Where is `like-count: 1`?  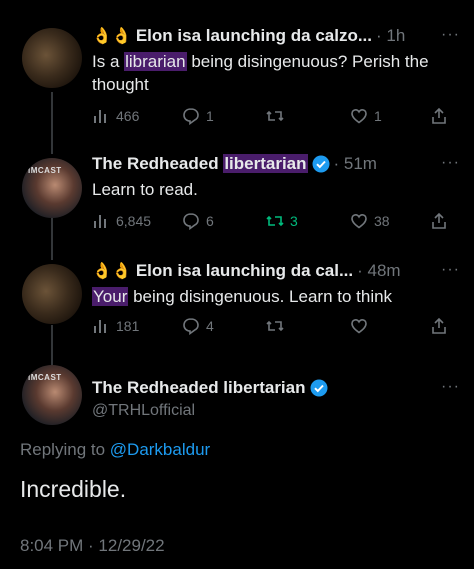
like-count: 1 is located at coordinates (378, 116).